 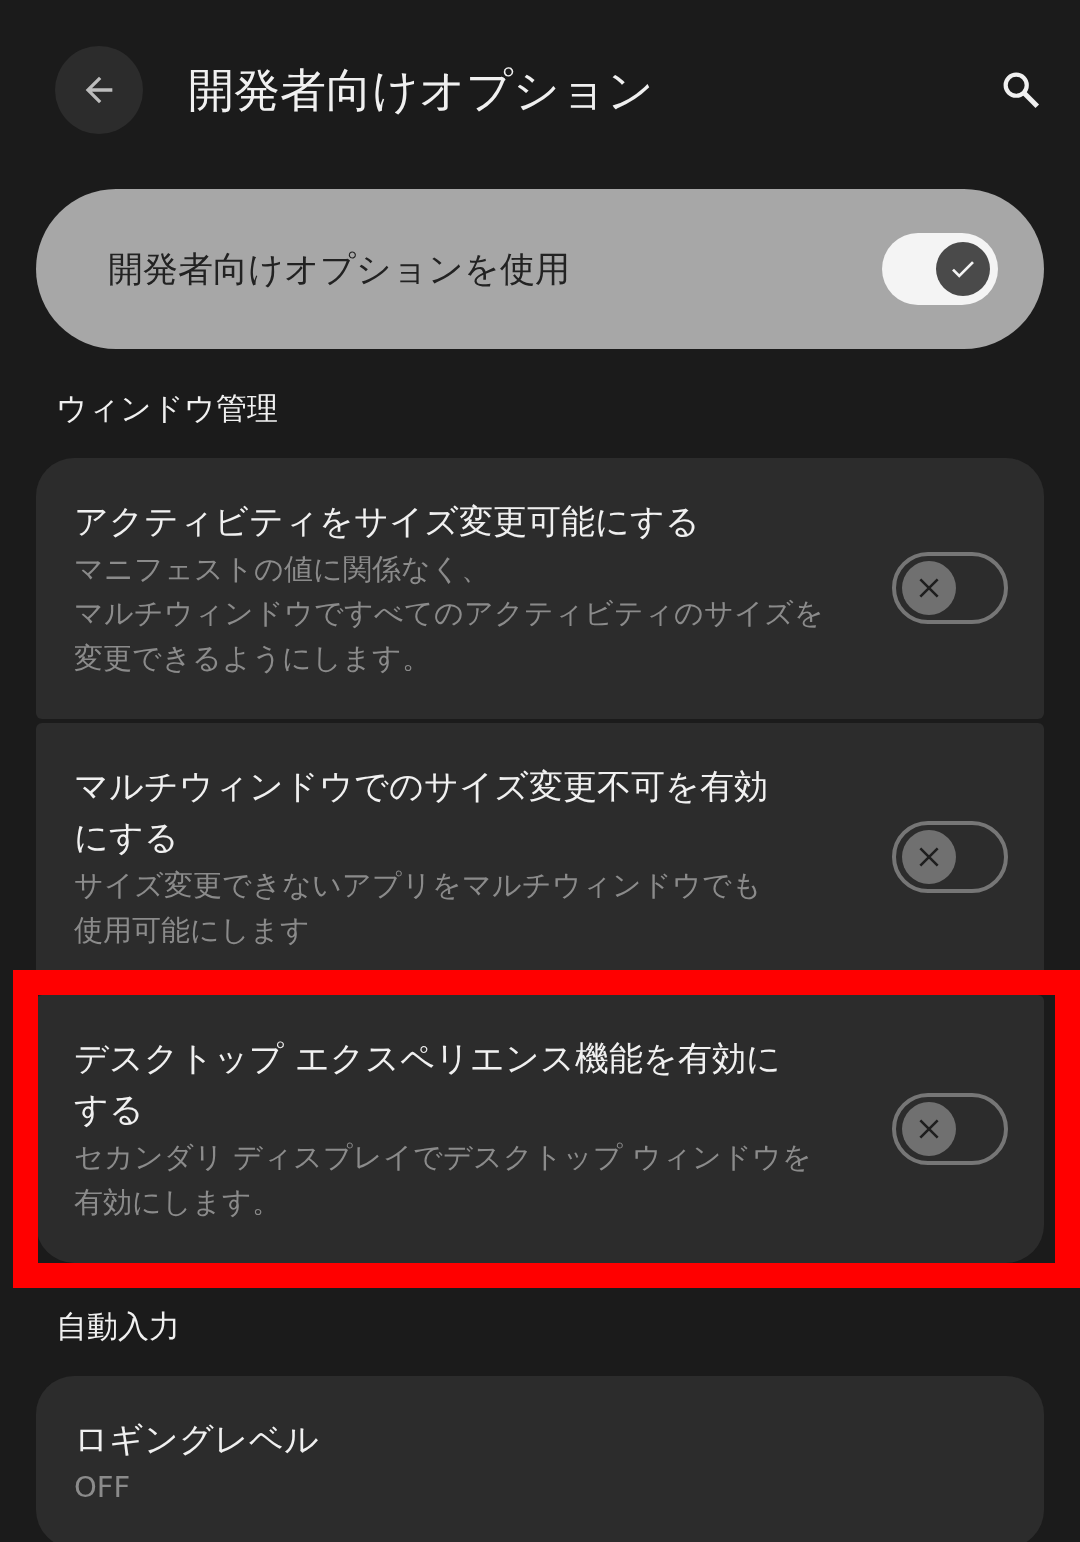 What do you see at coordinates (421, 90) in the screenshot?
I see `page-title: 開発者向けオプション` at bounding box center [421, 90].